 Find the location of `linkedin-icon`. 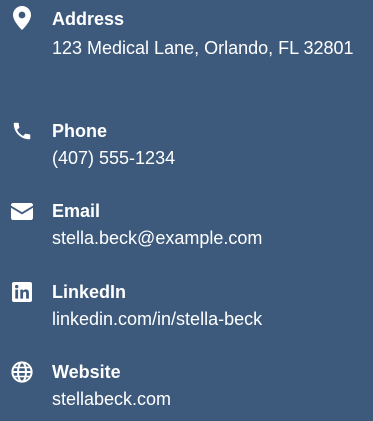

linkedin-icon is located at coordinates (22, 292).